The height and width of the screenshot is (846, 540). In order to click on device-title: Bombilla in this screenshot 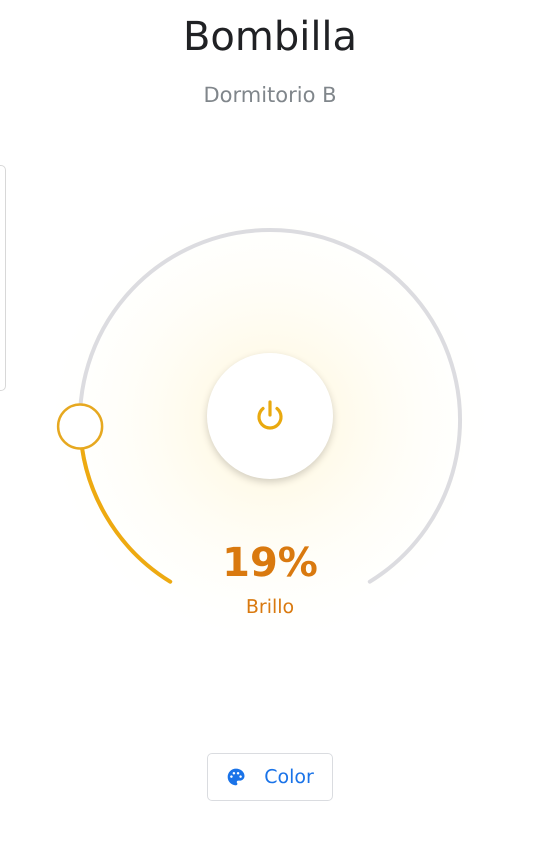, I will do `click(270, 37)`.